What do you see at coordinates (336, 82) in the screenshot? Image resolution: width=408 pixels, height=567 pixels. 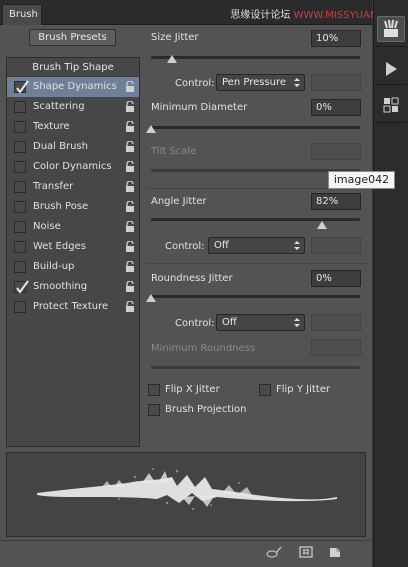 I see `size-control-empty-field` at bounding box center [336, 82].